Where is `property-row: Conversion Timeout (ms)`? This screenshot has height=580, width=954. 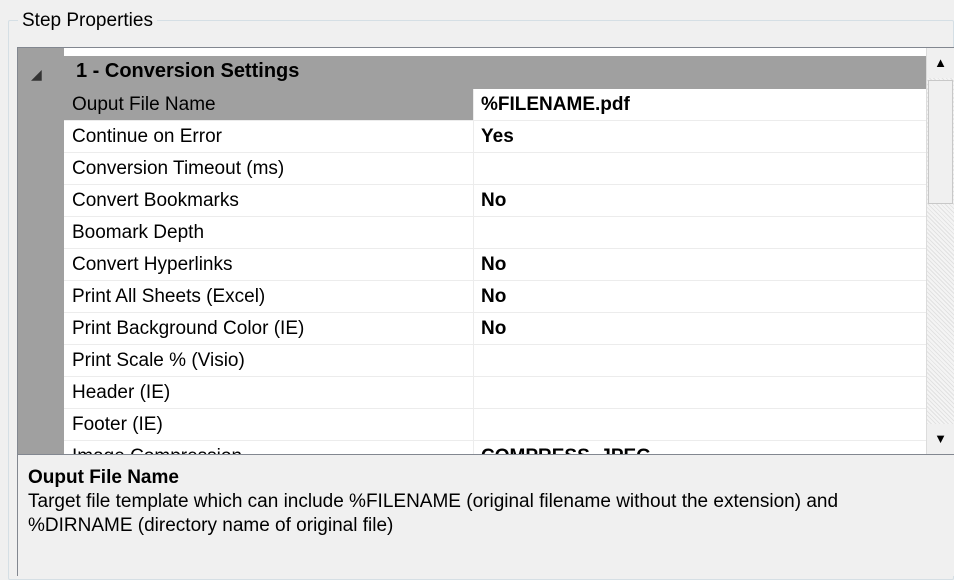
property-row: Conversion Timeout (ms) is located at coordinates (495, 169).